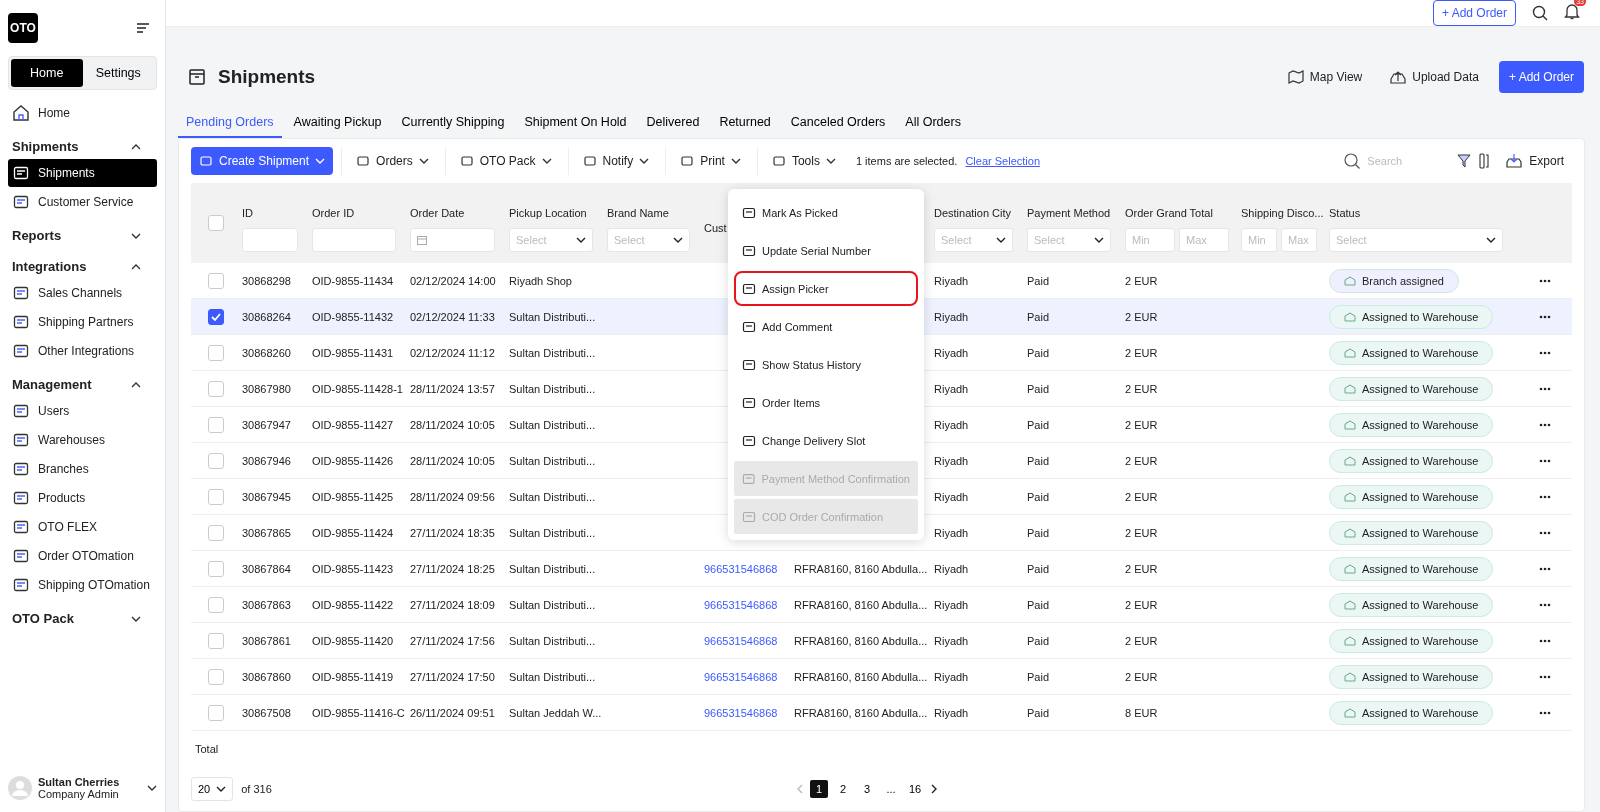  What do you see at coordinates (453, 124) in the screenshot?
I see `tab: Currently Shipping` at bounding box center [453, 124].